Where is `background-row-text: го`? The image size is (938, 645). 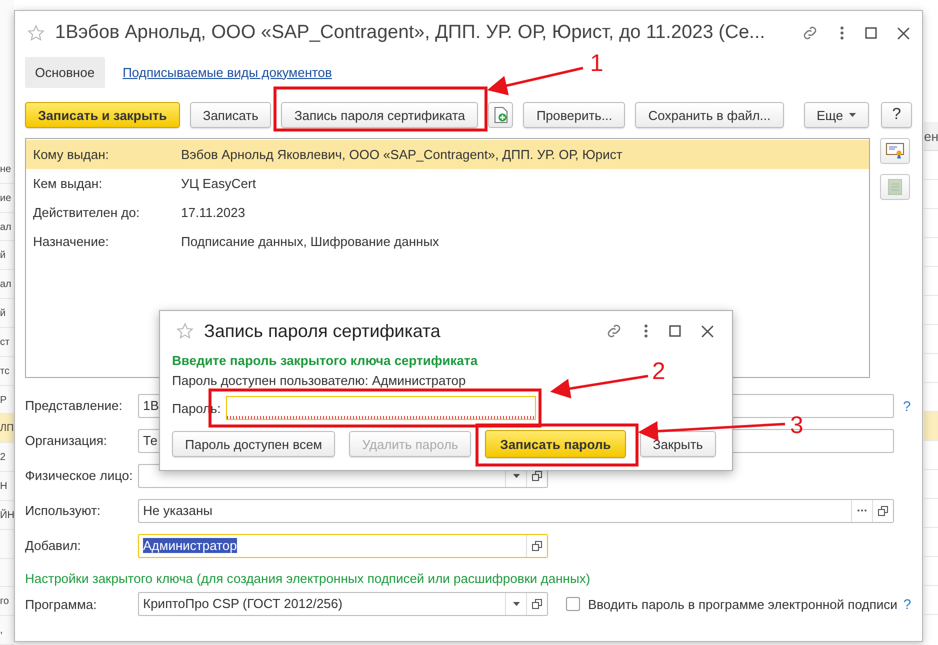 background-row-text: го is located at coordinates (4, 602).